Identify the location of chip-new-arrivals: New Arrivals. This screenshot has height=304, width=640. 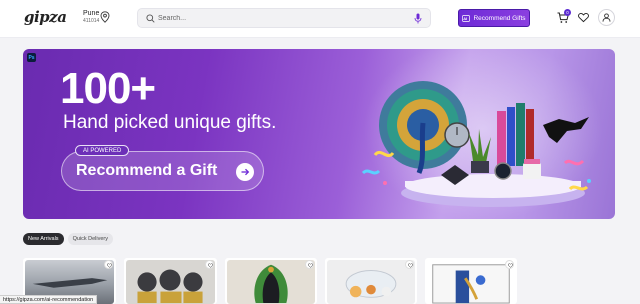
(43, 239).